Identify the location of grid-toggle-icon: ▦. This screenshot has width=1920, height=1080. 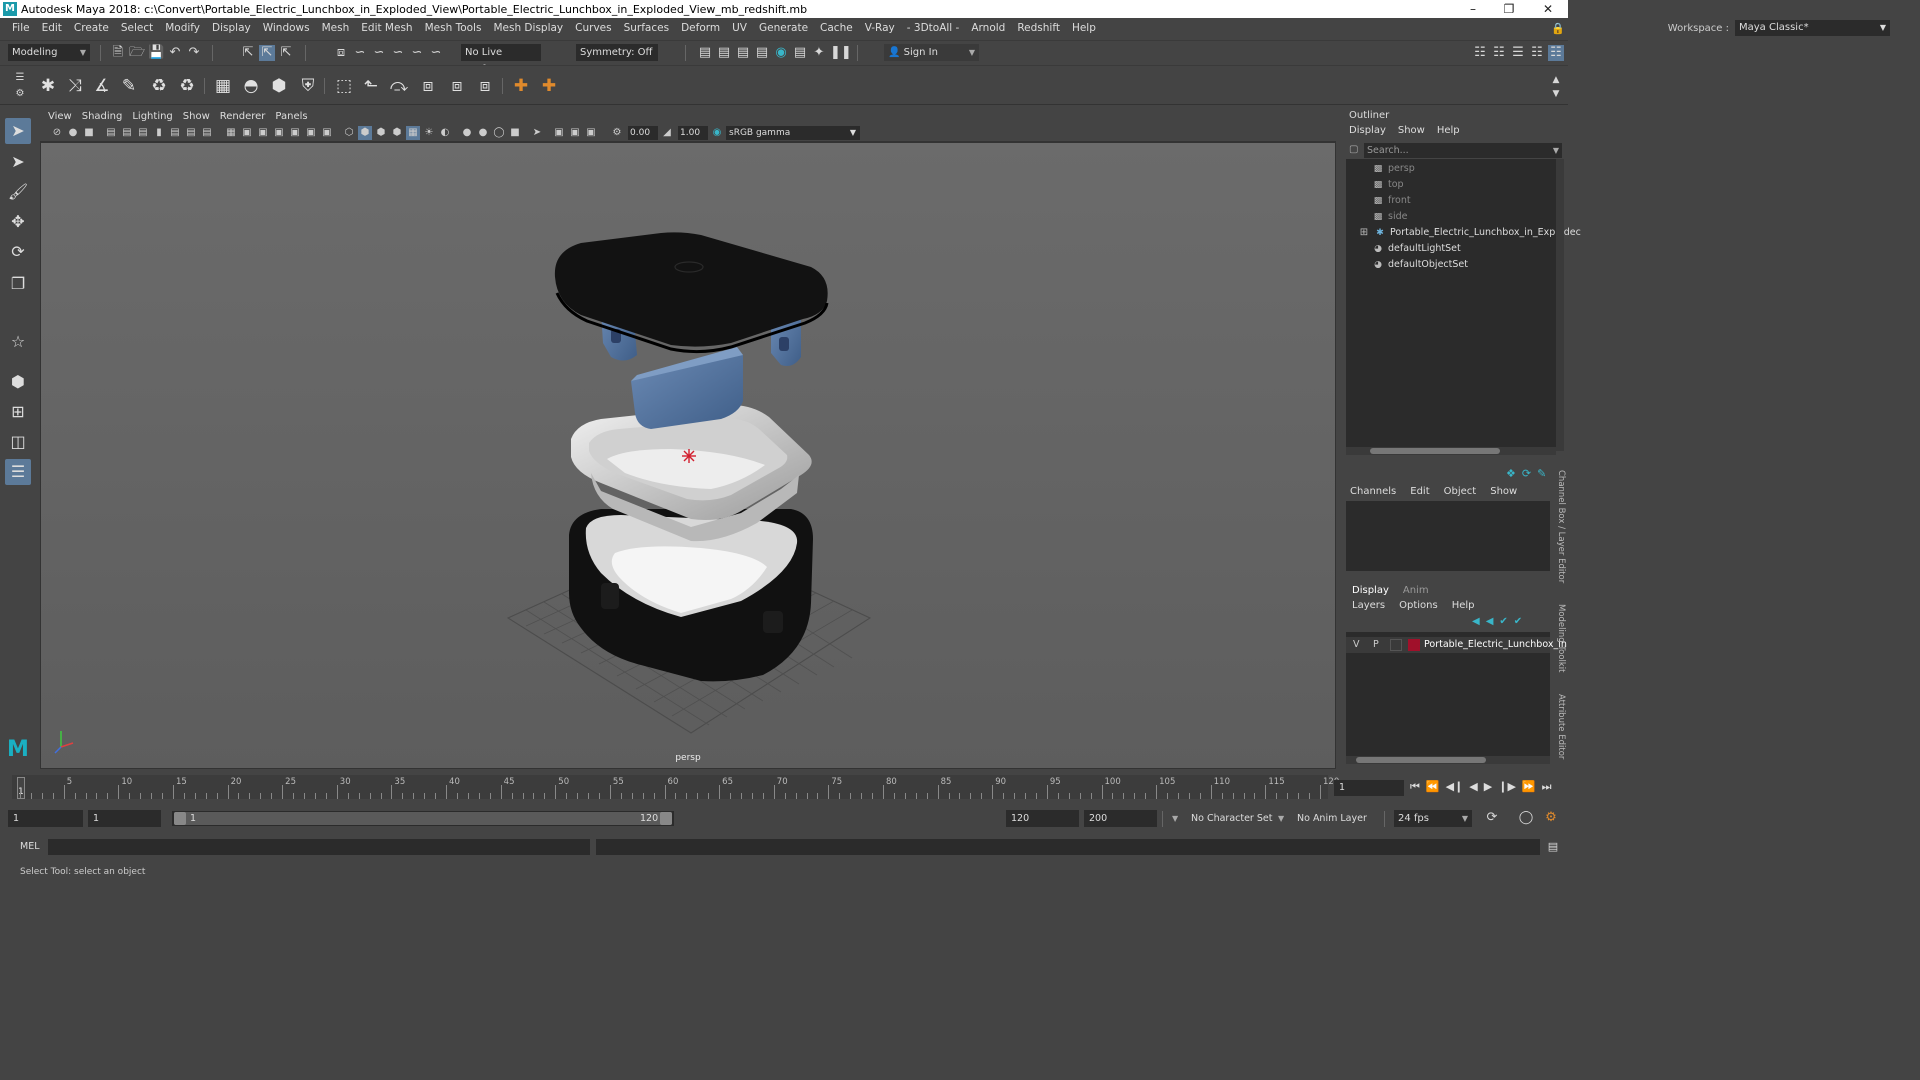
(231, 133).